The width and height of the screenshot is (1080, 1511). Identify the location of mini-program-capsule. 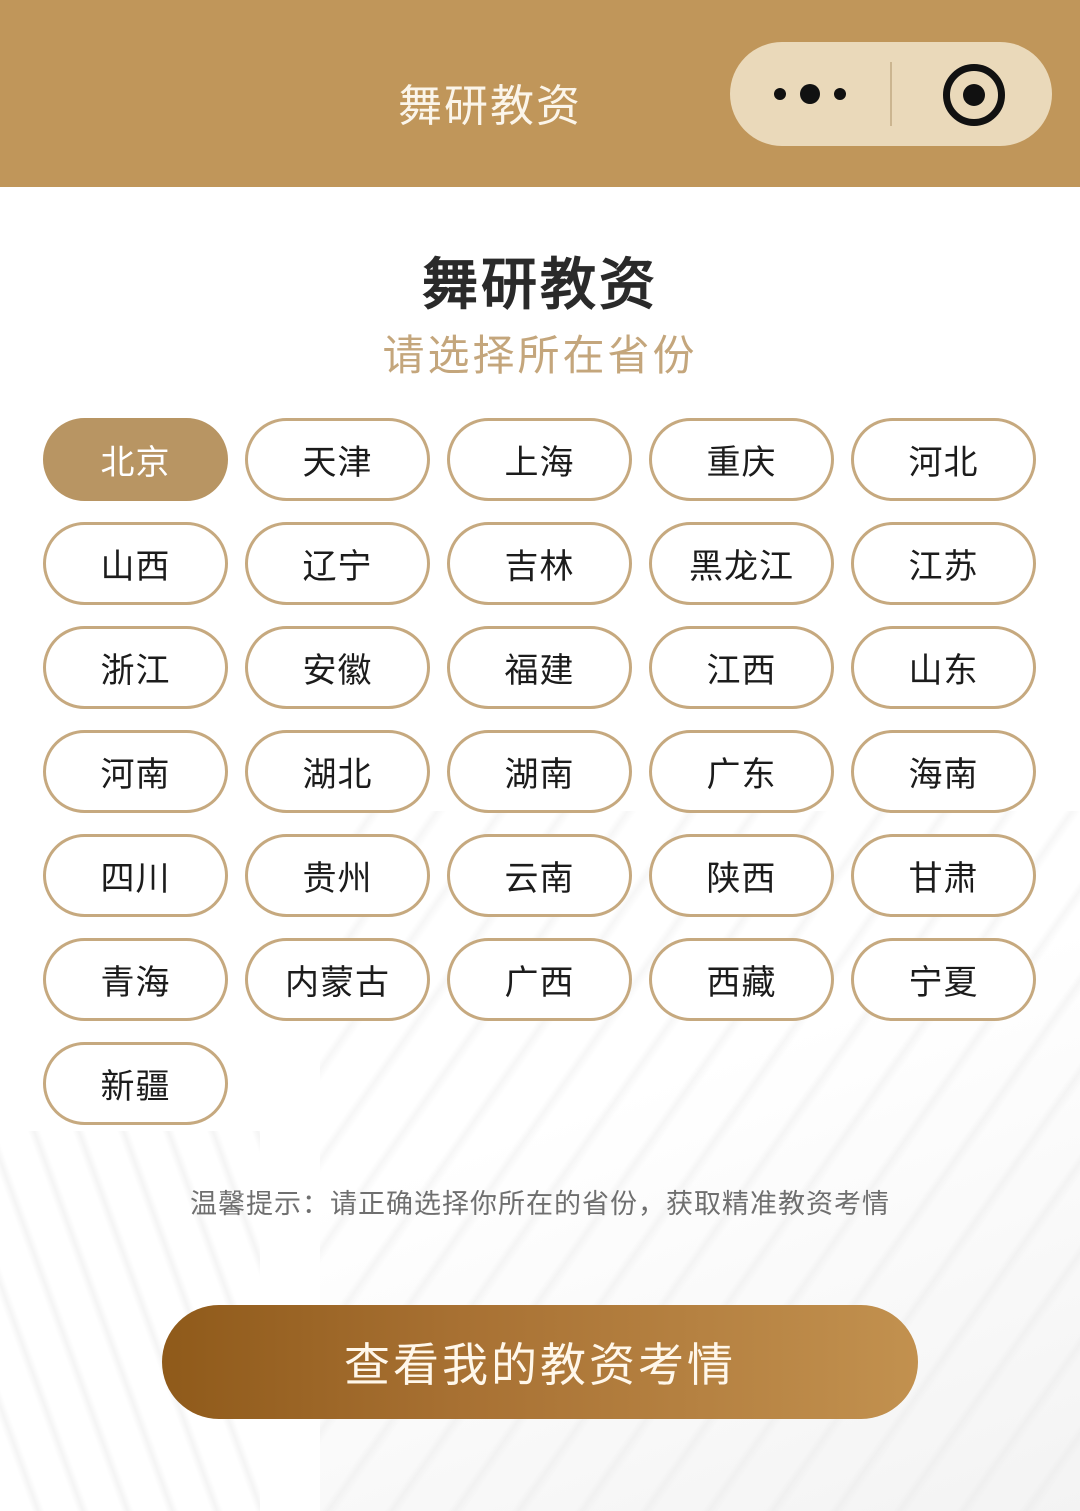
(891, 94).